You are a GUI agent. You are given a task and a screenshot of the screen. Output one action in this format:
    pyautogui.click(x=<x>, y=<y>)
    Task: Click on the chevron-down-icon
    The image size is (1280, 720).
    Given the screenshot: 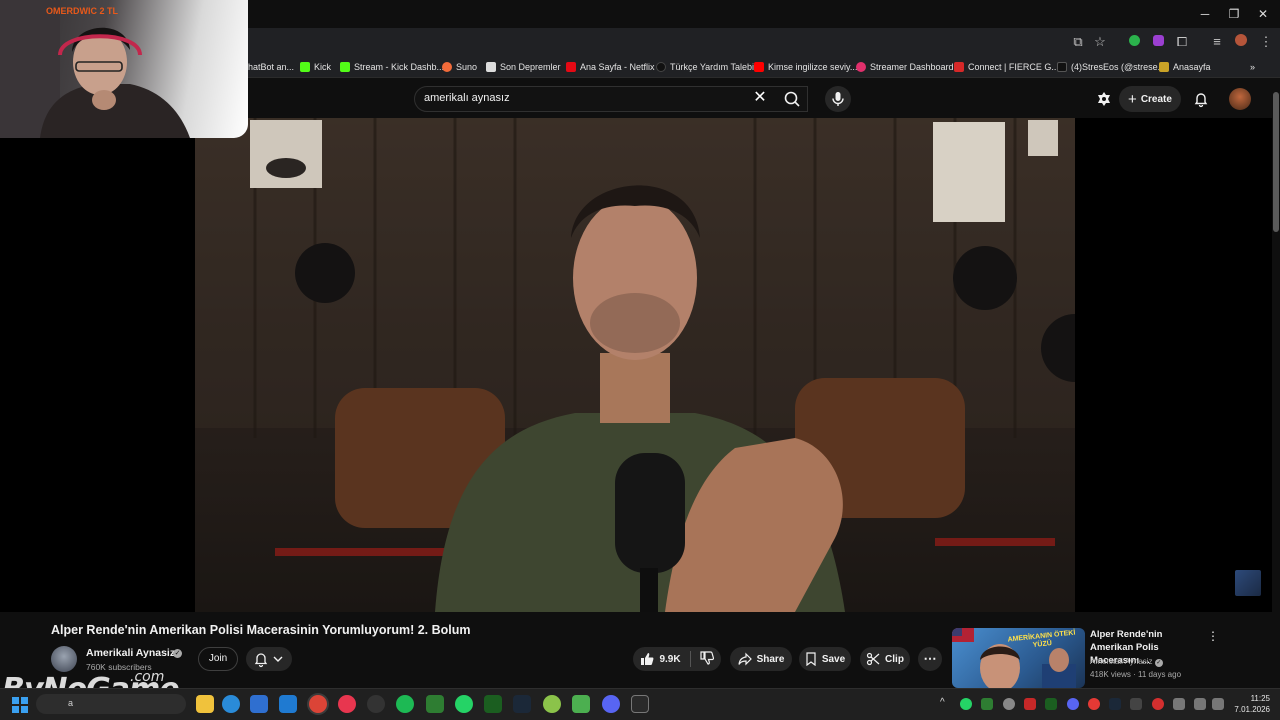 What is the action you would take?
    pyautogui.click(x=278, y=659)
    